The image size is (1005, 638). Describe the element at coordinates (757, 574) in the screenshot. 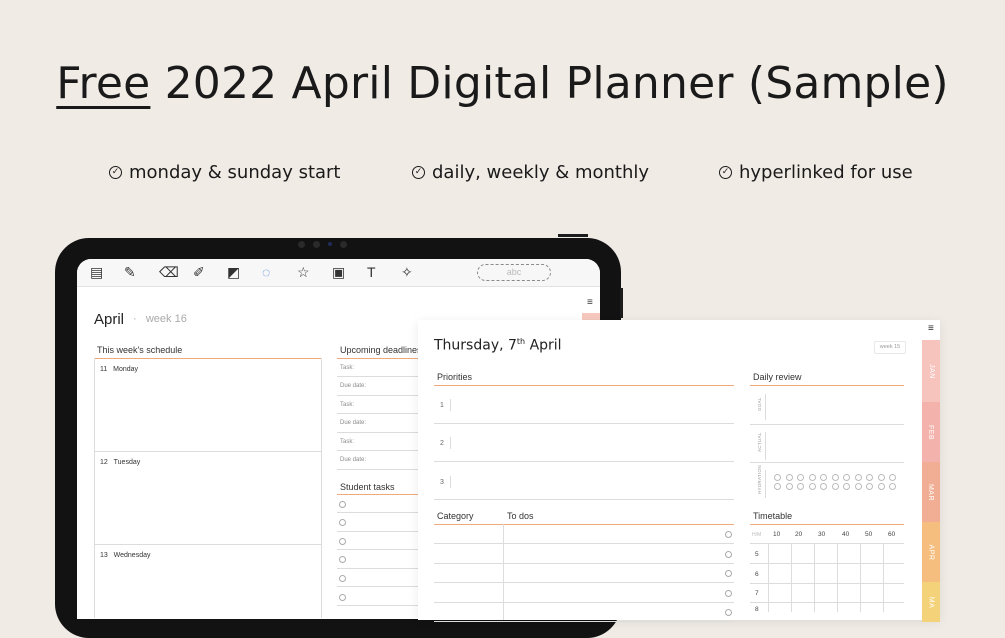

I see `hour-label: 6` at that location.